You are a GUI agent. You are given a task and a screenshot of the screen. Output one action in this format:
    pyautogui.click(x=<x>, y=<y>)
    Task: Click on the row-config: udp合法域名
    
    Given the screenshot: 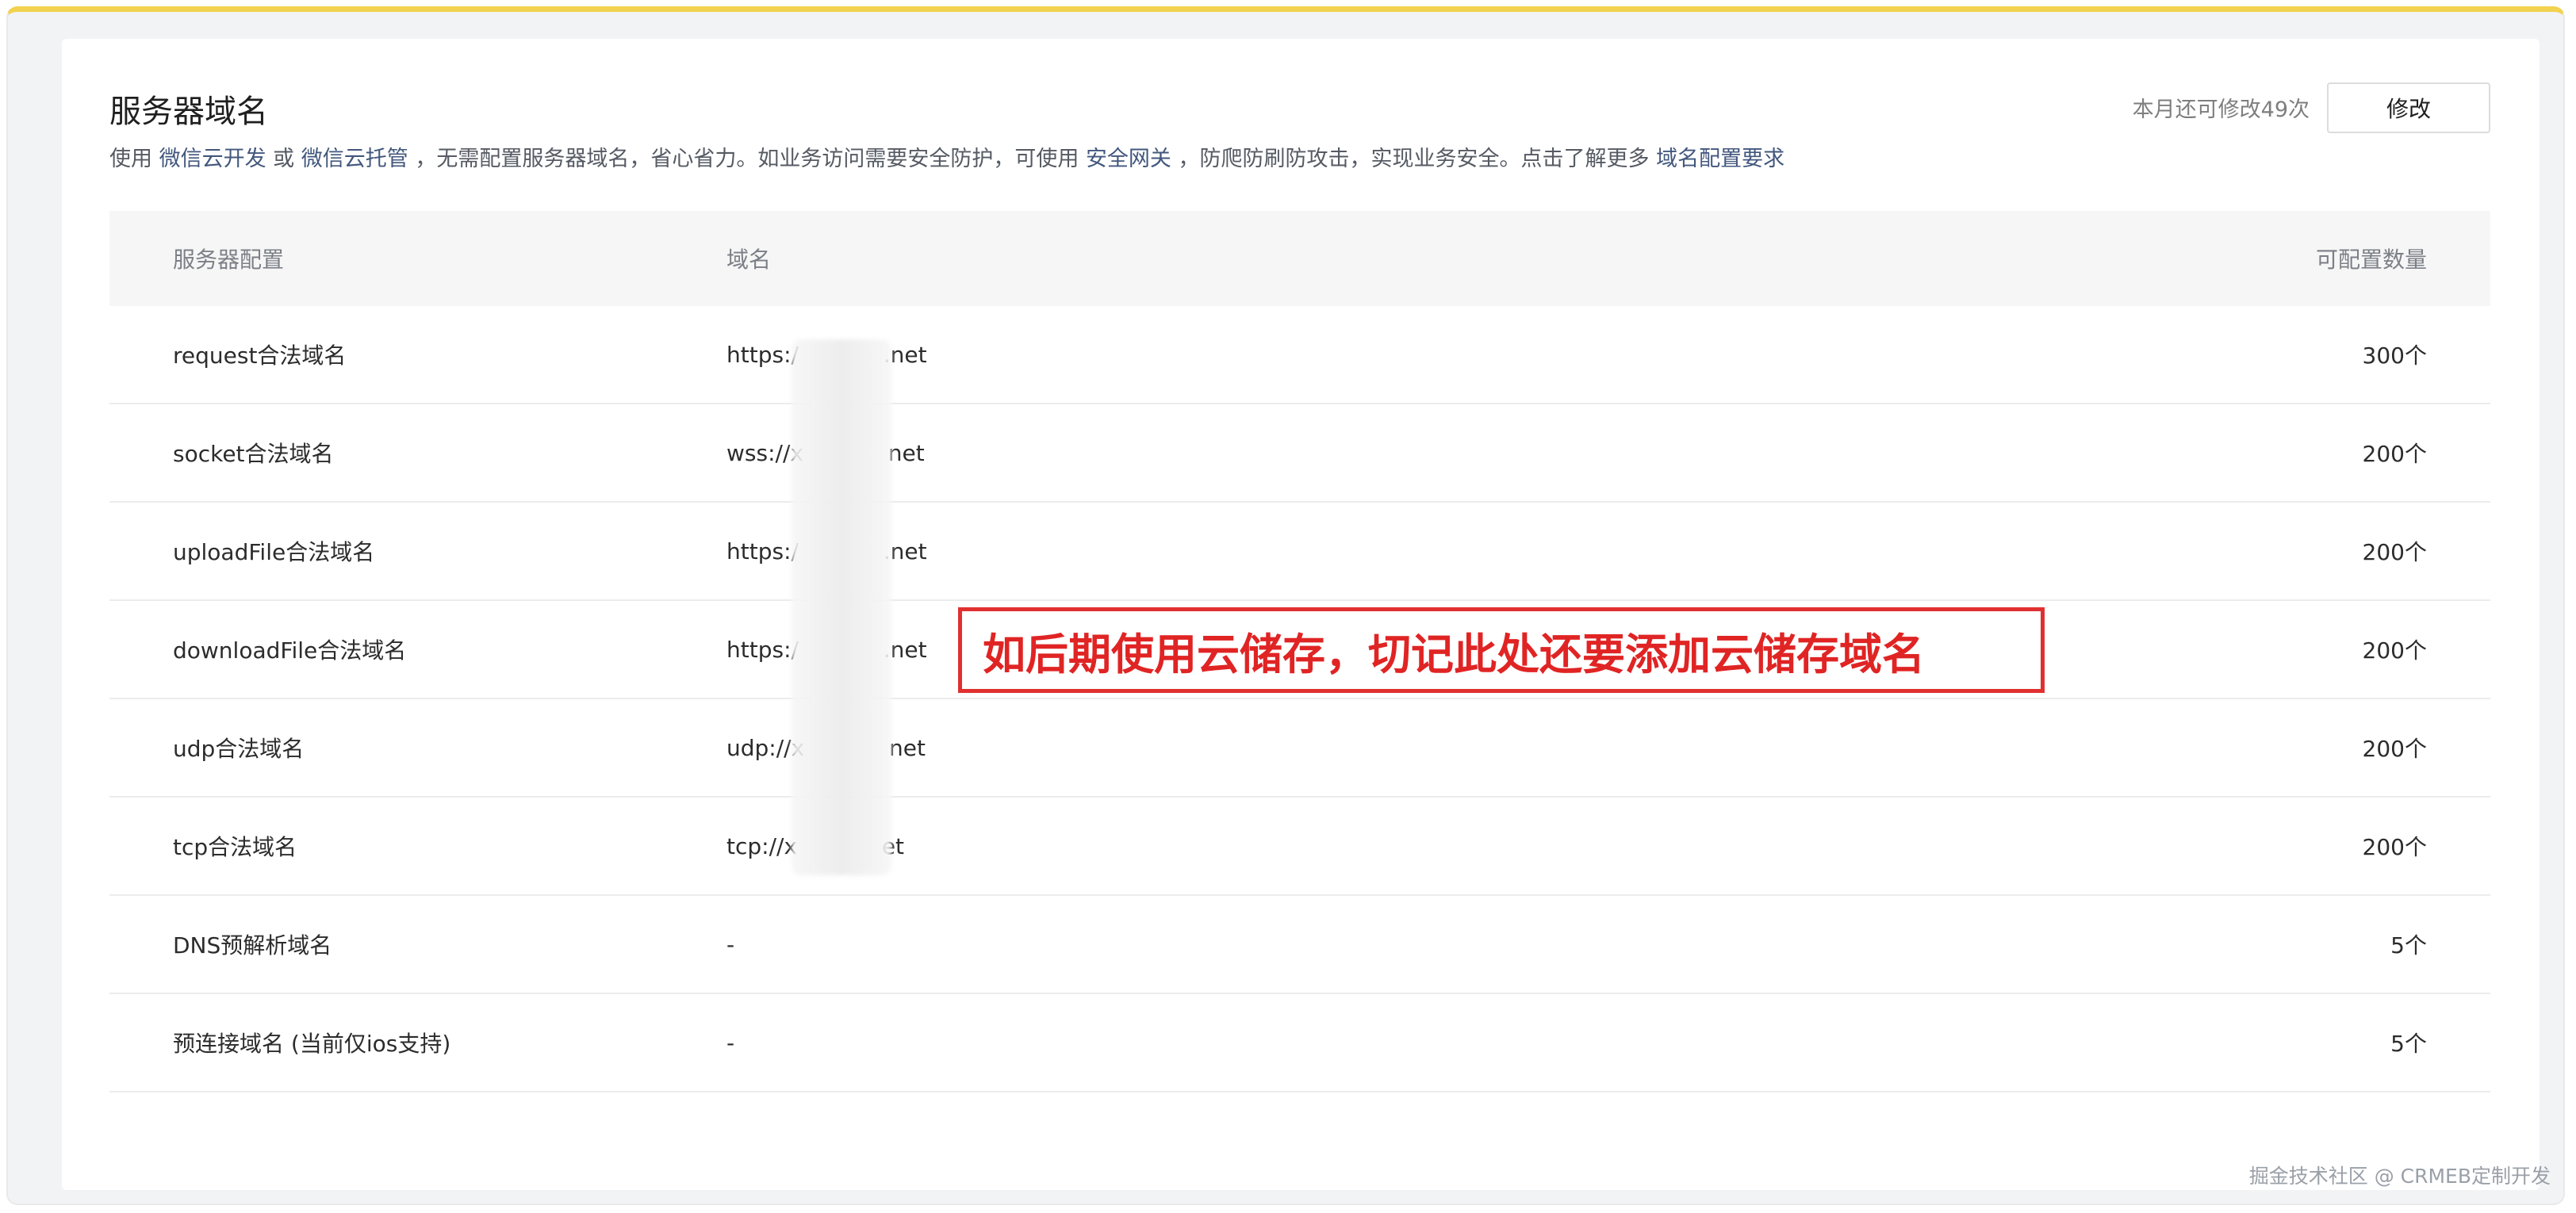 What is the action you would take?
    pyautogui.click(x=239, y=749)
    